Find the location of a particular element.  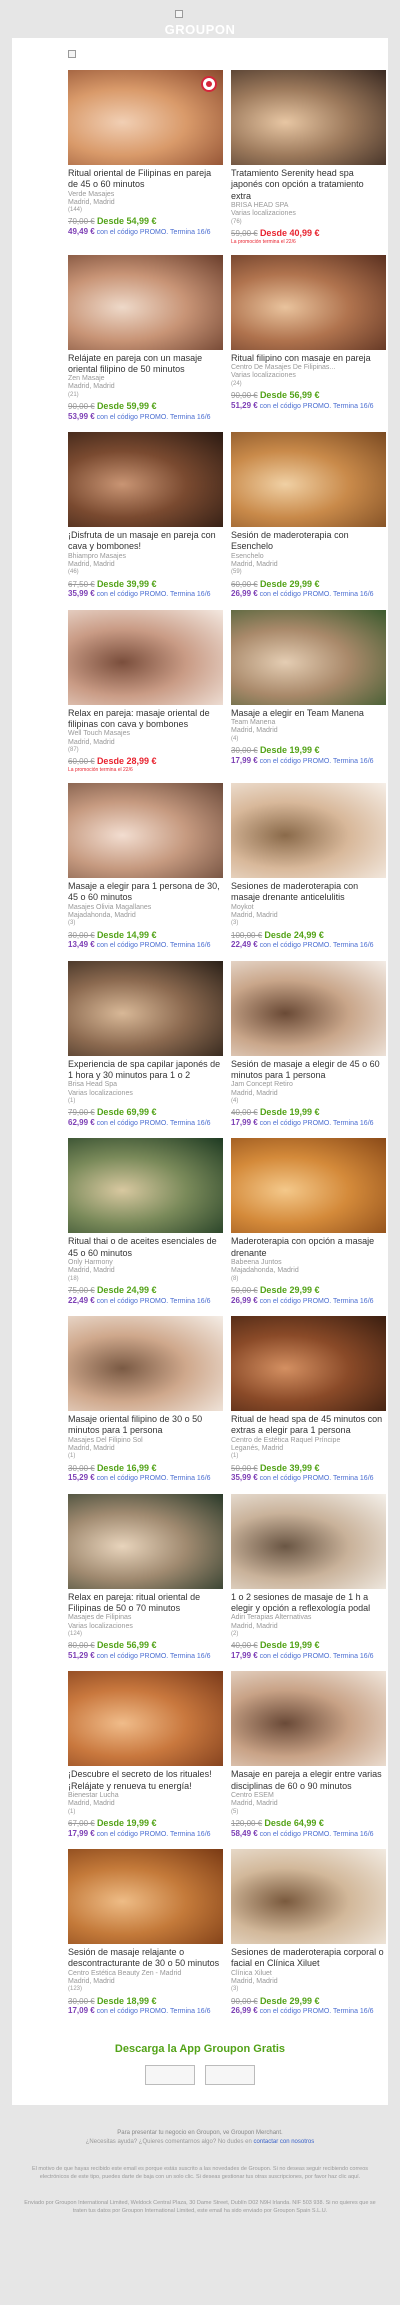

from-price: Desde 14,99 € is located at coordinates (126, 934).